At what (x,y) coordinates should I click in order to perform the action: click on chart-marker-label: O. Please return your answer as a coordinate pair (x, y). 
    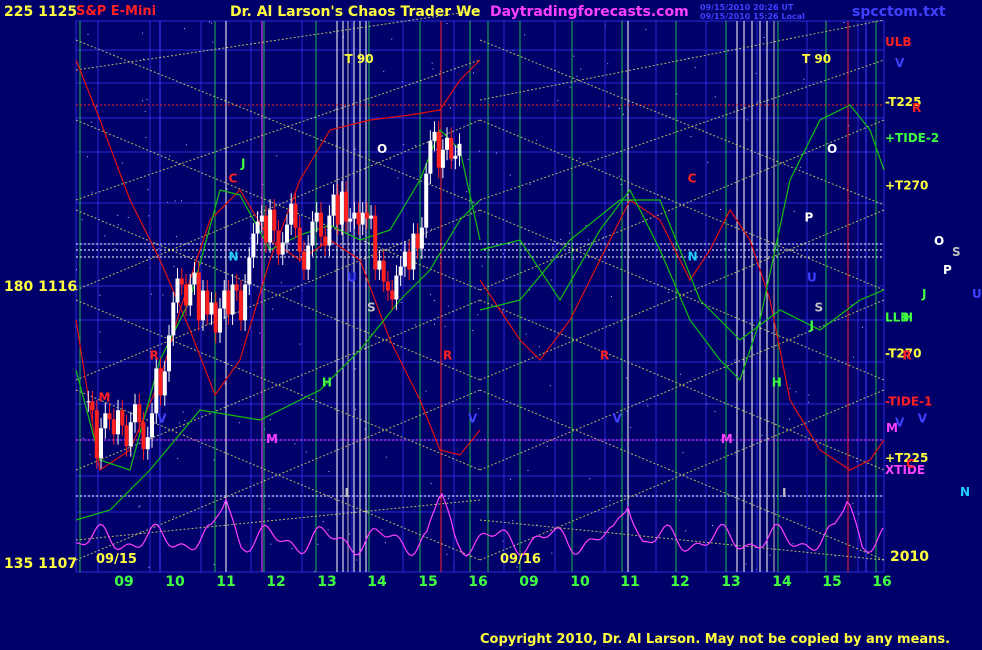
    Looking at the image, I should click on (382, 149).